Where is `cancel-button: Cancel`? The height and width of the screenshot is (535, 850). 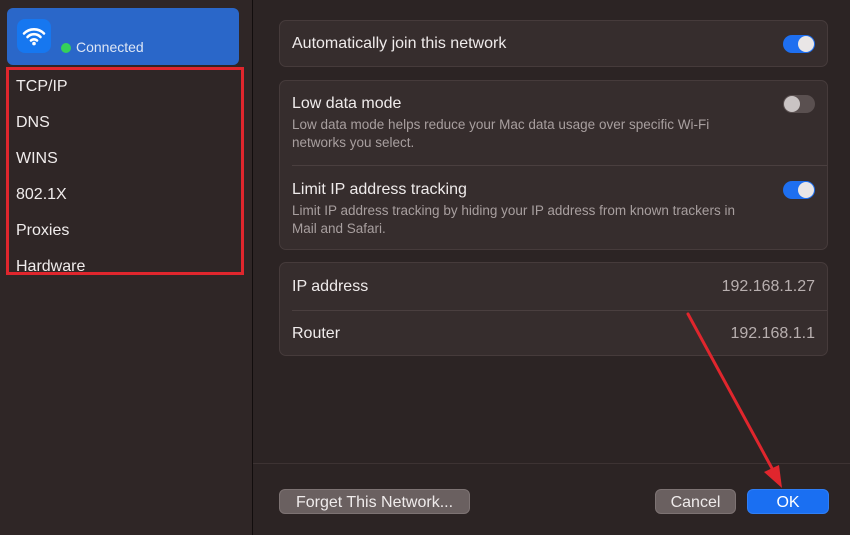 cancel-button: Cancel is located at coordinates (695, 501).